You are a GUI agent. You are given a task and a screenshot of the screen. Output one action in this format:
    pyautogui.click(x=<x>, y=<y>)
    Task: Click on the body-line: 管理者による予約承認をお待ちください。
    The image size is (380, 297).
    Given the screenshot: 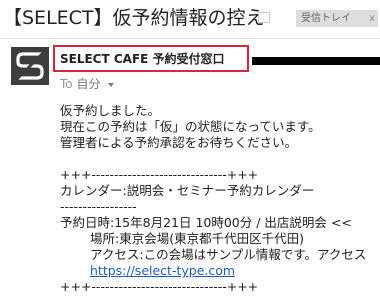 What is the action you would take?
    pyautogui.click(x=179, y=142)
    